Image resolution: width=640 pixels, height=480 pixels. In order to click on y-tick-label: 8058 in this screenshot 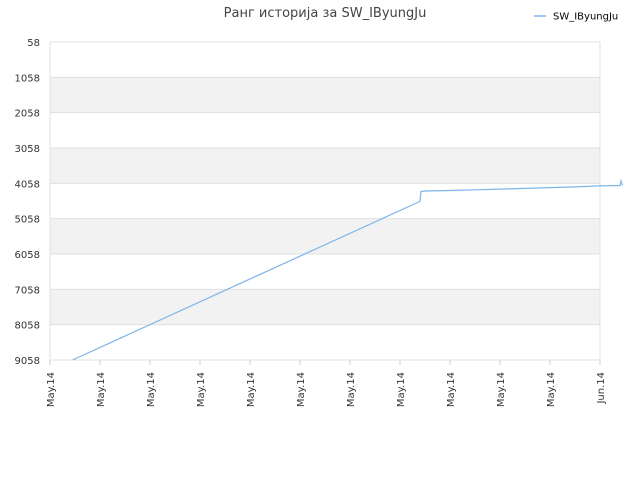, I will do `click(27, 326)`.